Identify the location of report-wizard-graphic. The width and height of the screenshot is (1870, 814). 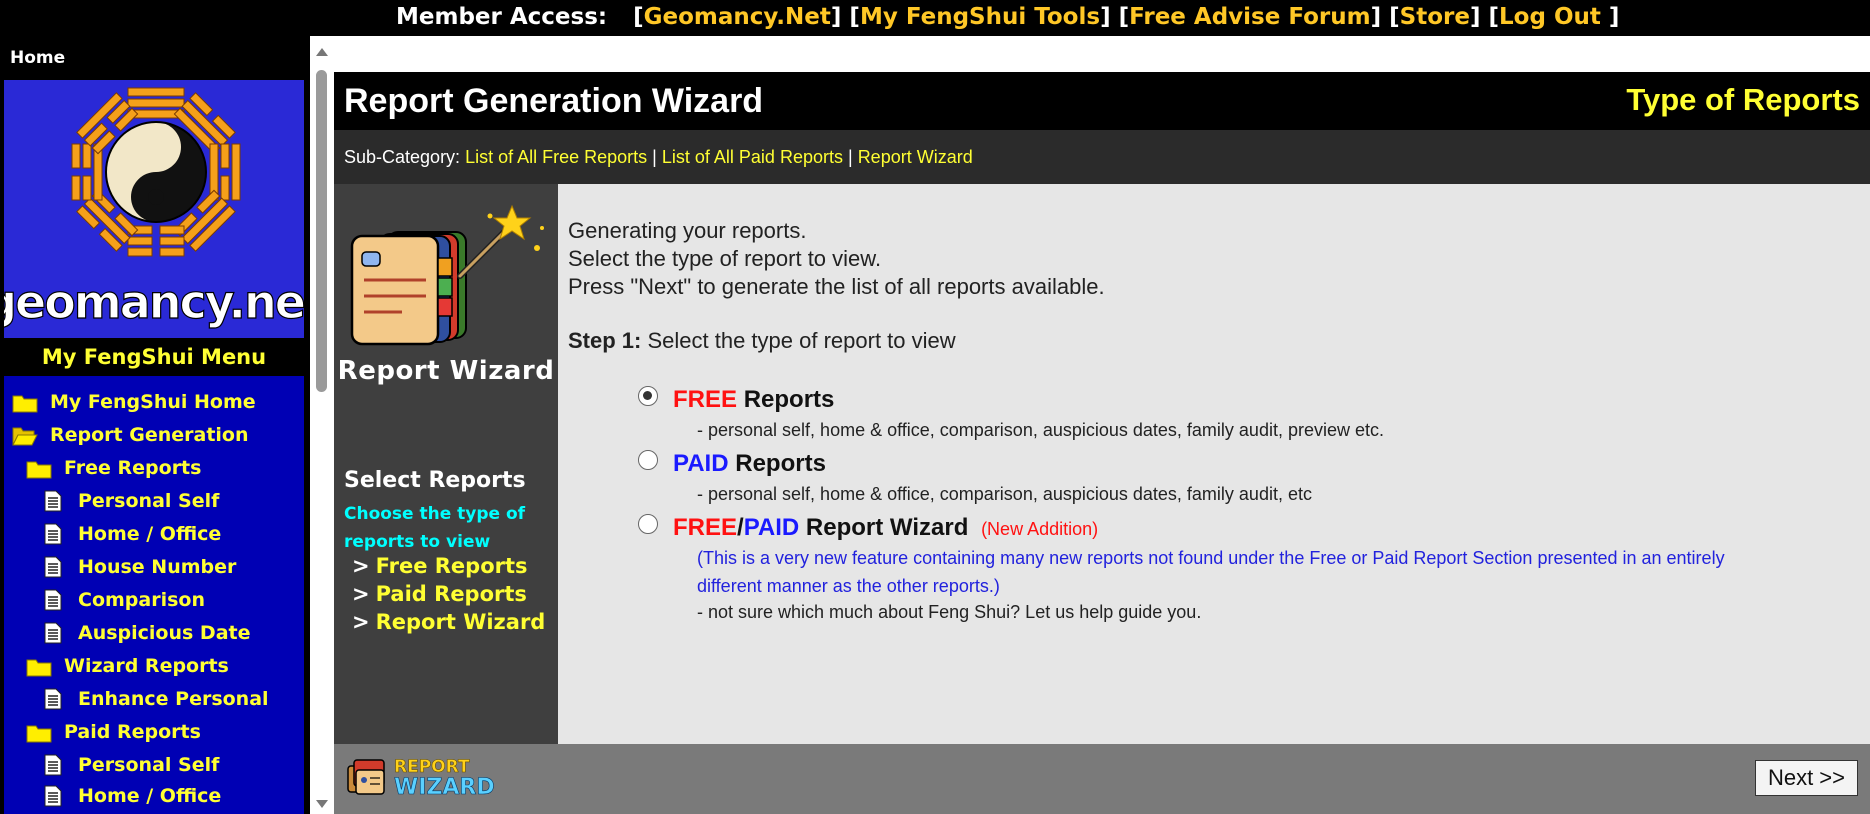
(447, 273).